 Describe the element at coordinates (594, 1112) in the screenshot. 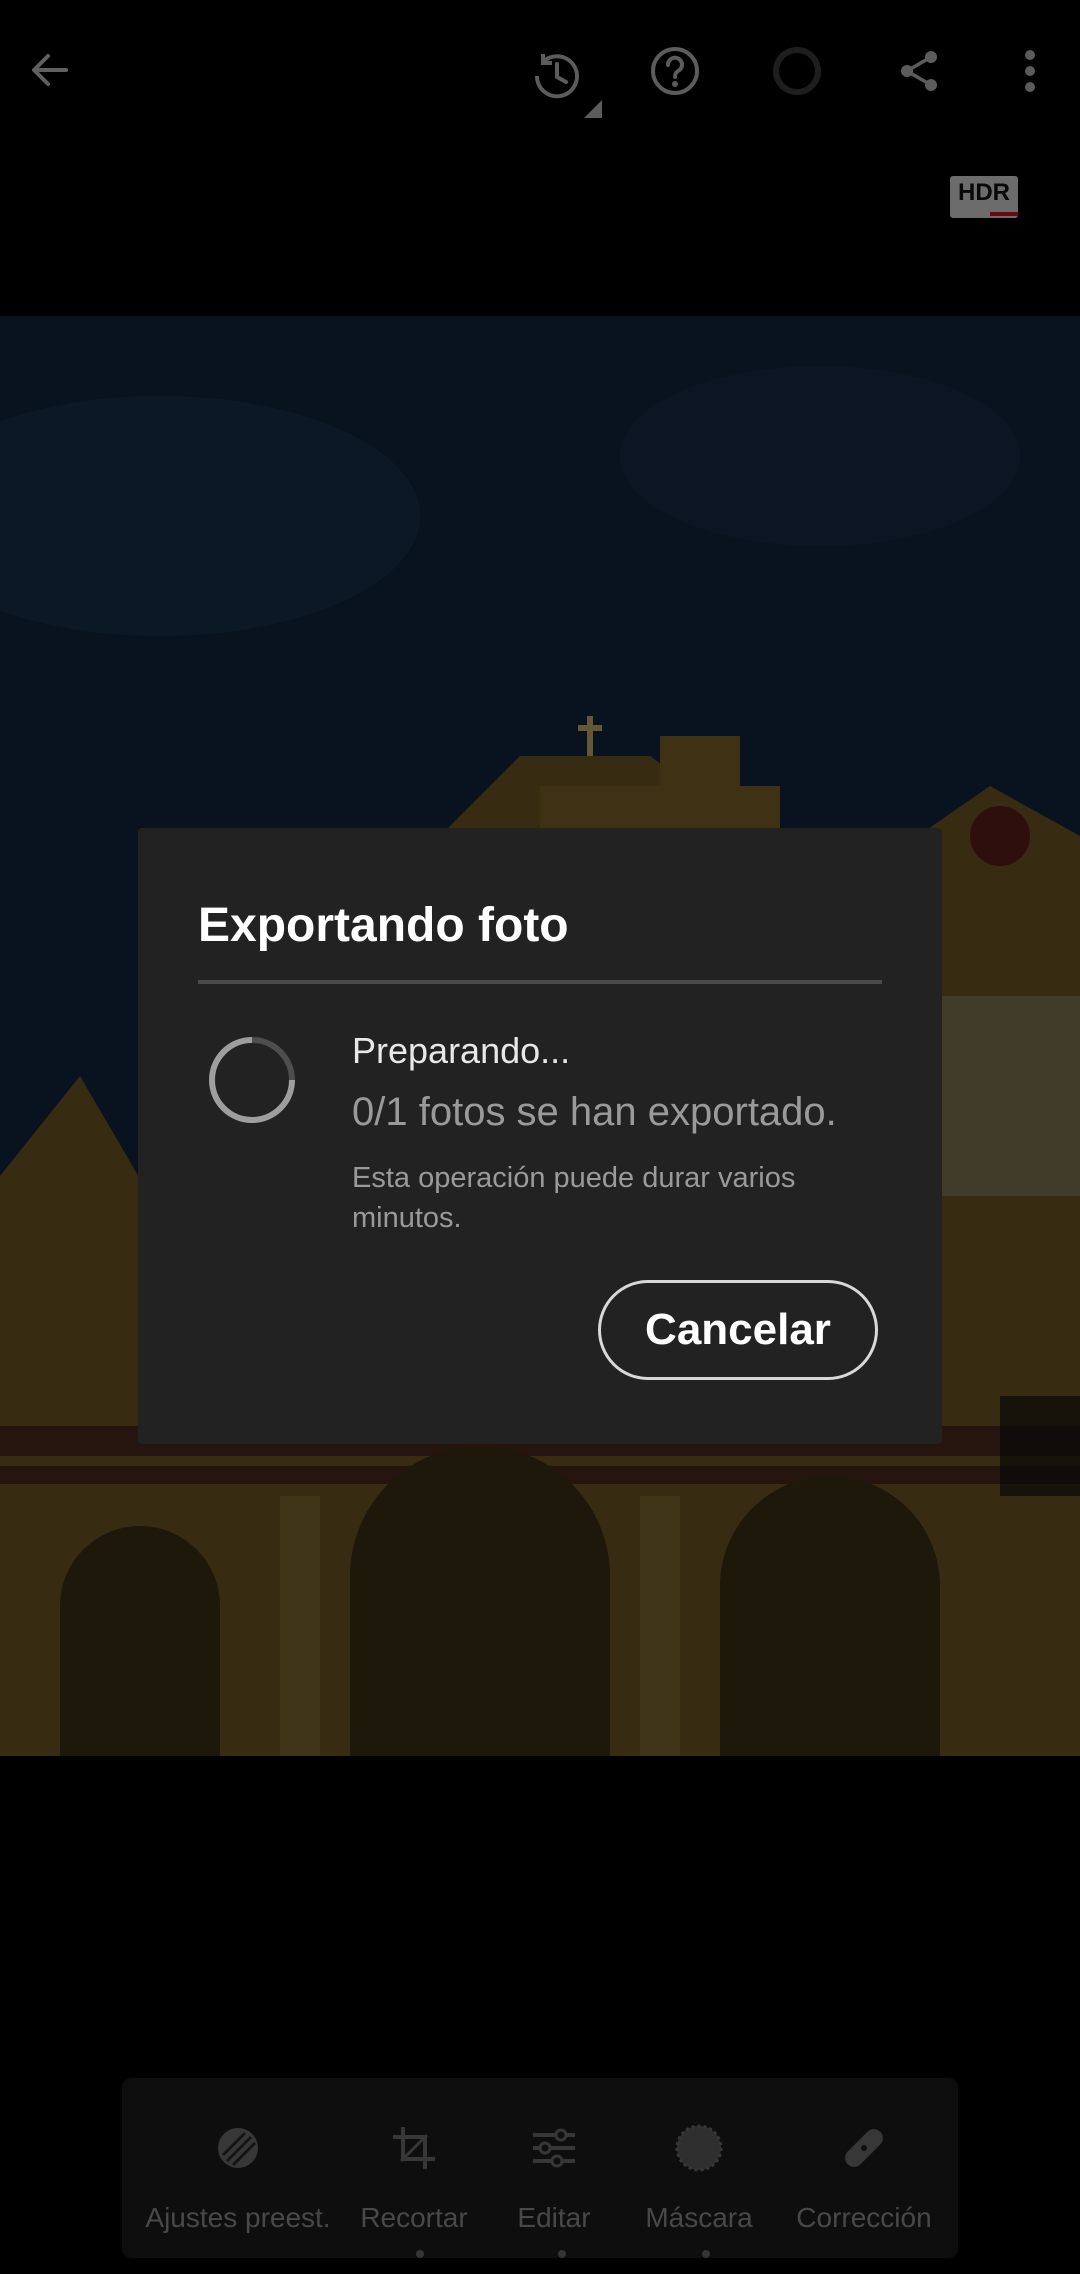

I see `progress-text: 0/1 fotos se han exportado.` at that location.